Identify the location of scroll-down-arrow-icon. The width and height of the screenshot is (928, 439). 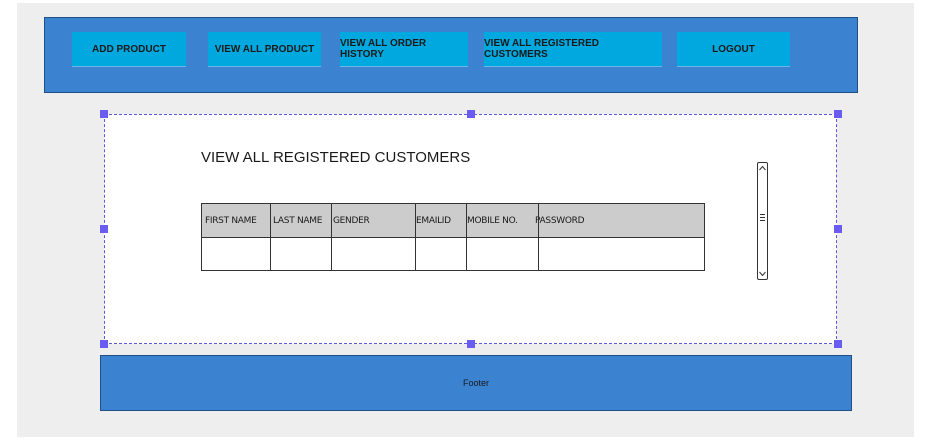
(762, 273).